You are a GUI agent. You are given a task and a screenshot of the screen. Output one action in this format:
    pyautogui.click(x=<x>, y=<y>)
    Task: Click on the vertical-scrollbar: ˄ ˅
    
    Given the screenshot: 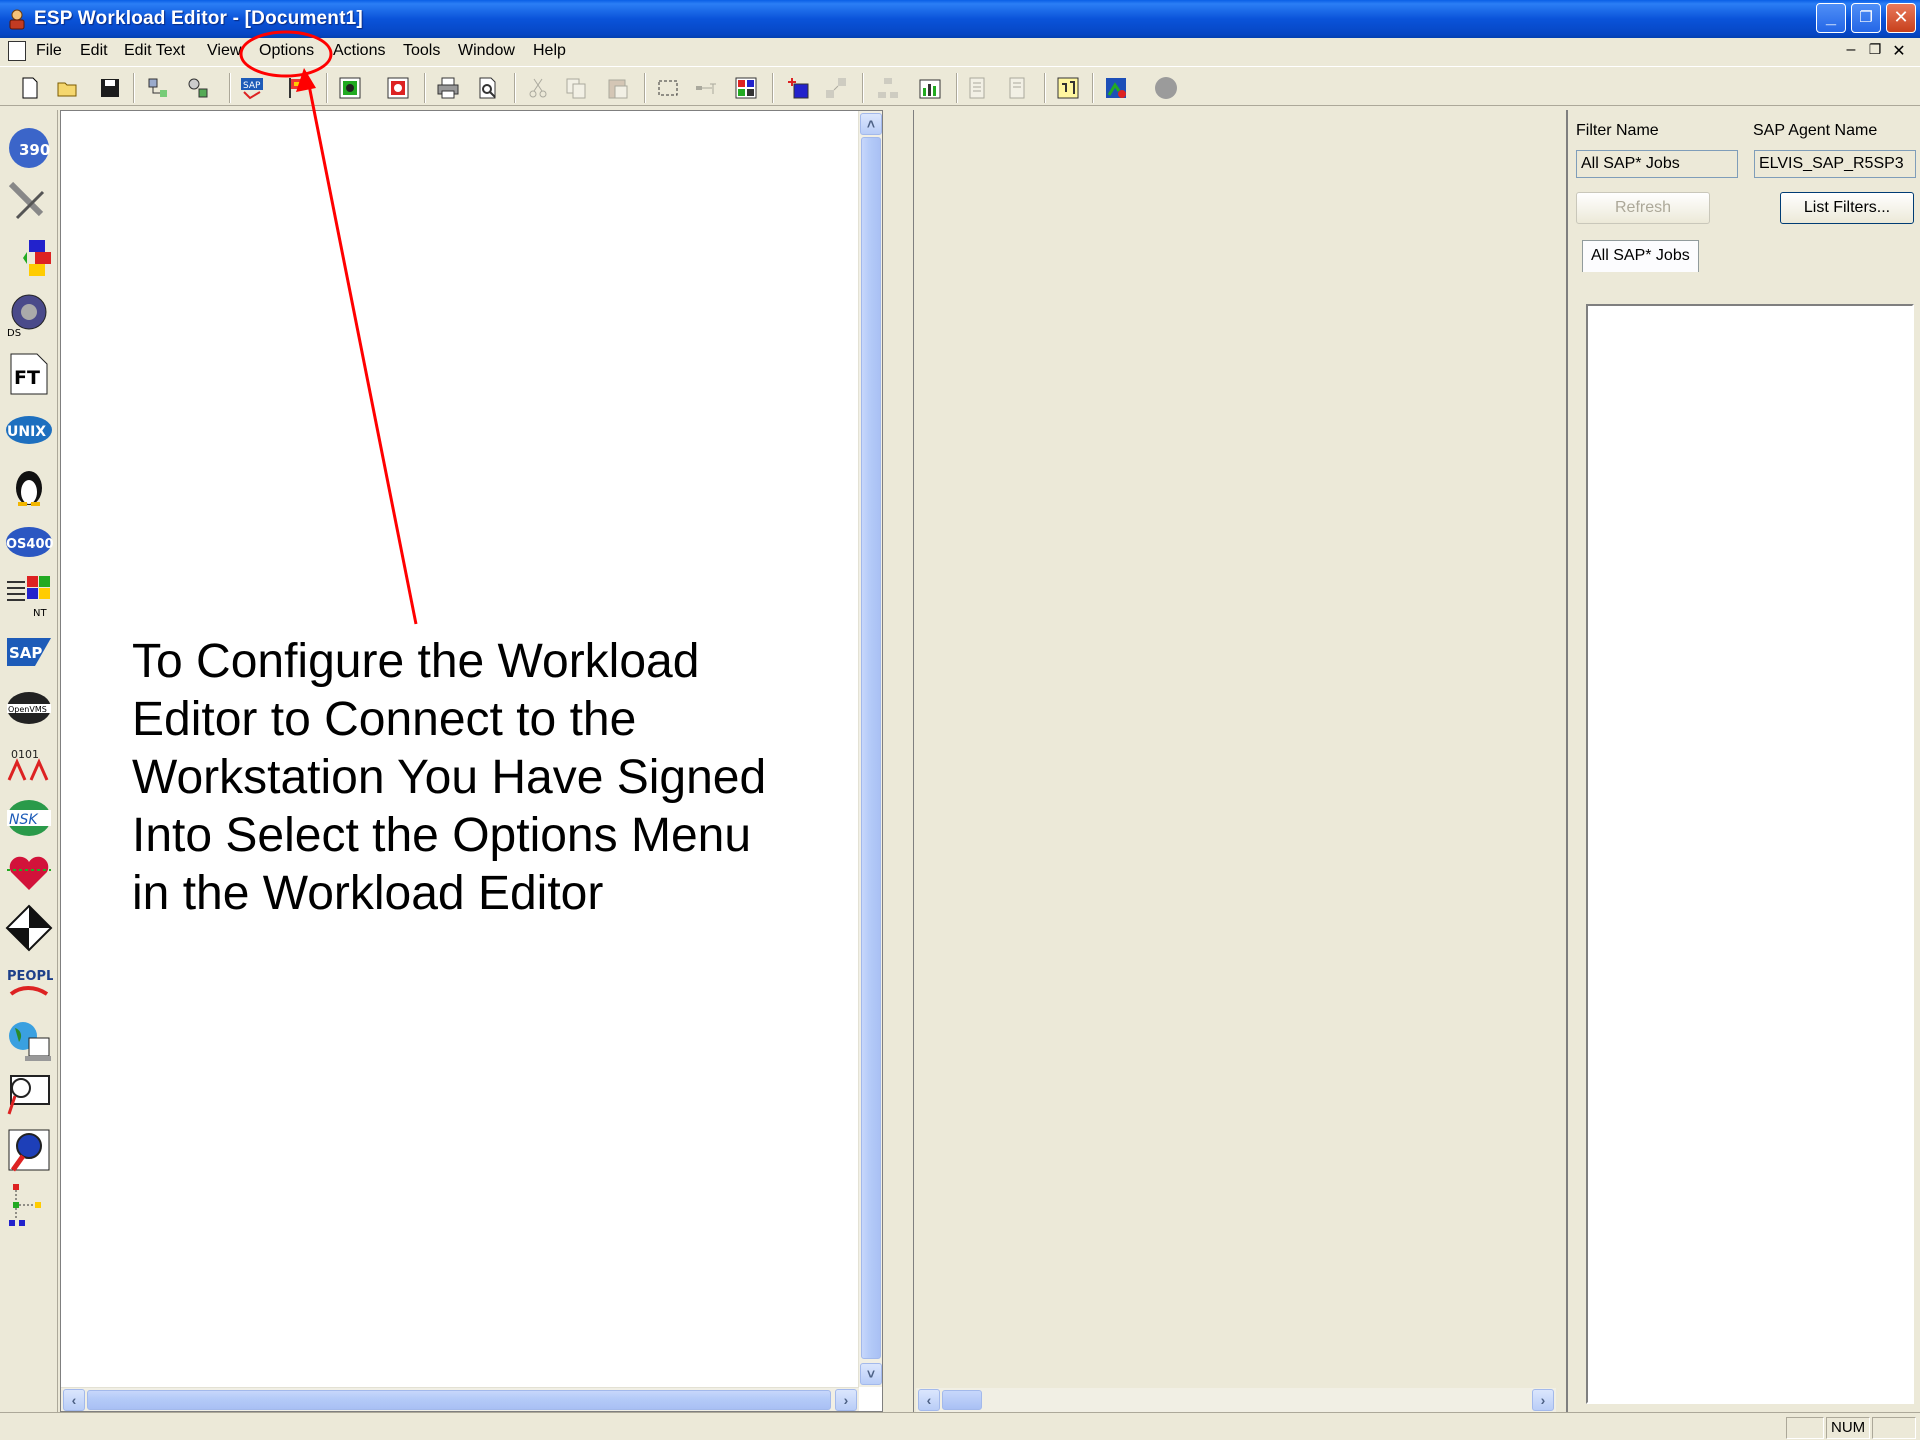 What is the action you would take?
    pyautogui.click(x=870, y=749)
    